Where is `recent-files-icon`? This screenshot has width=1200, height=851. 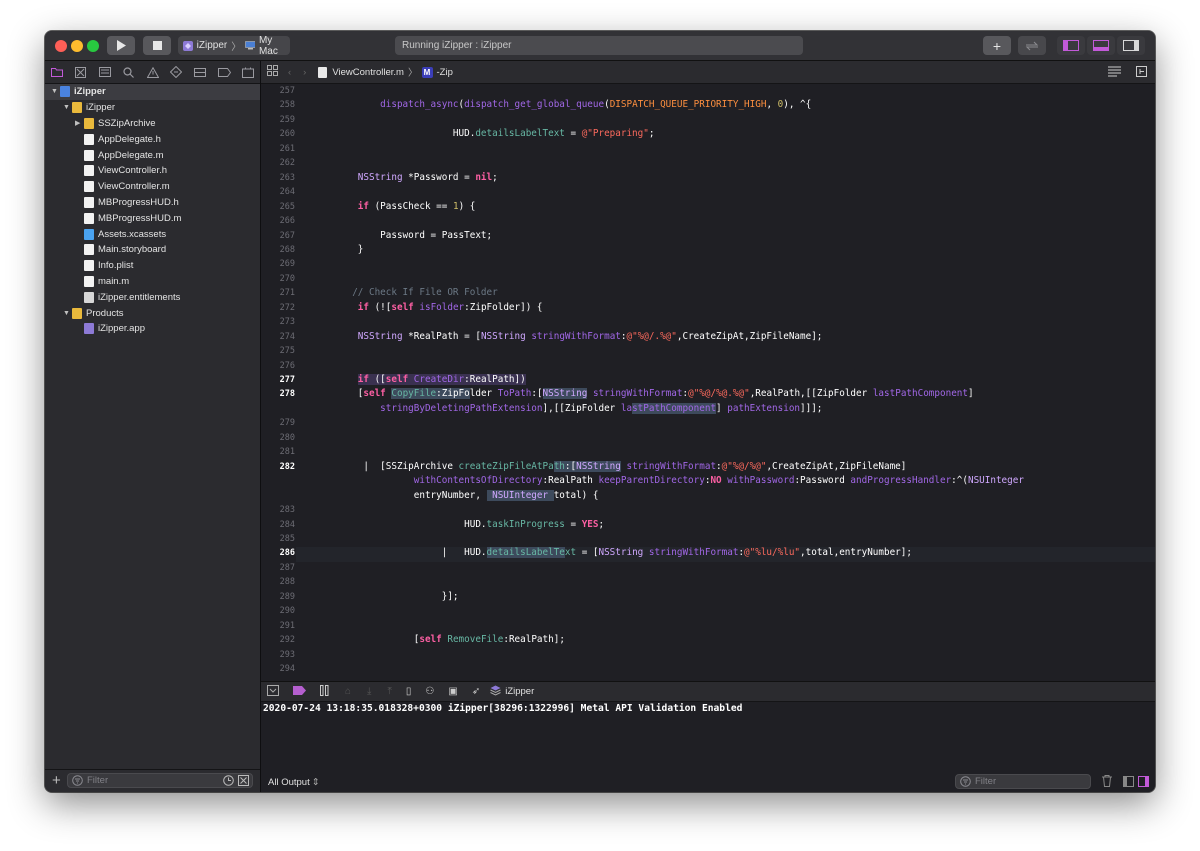 recent-files-icon is located at coordinates (228, 780).